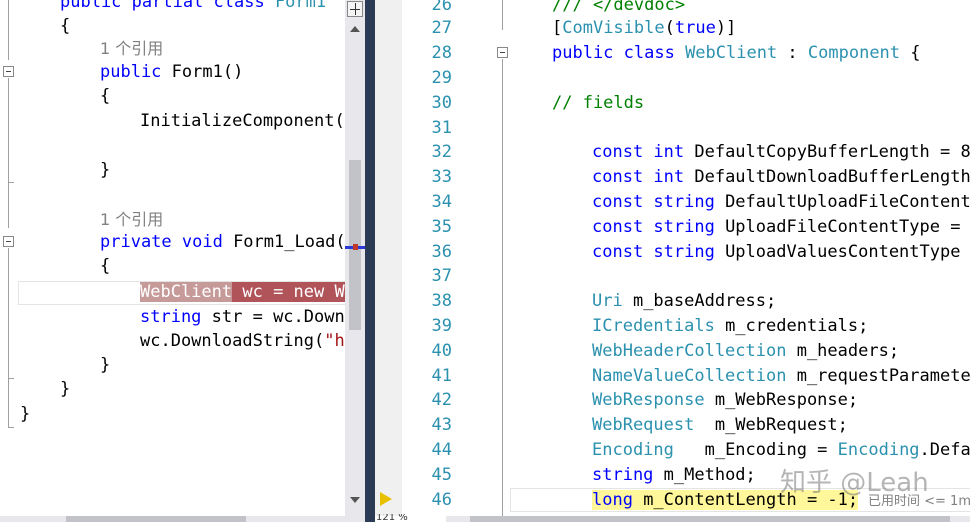 This screenshot has height=522, width=970. I want to click on code-token: Form1_Load(, so click(289, 242).